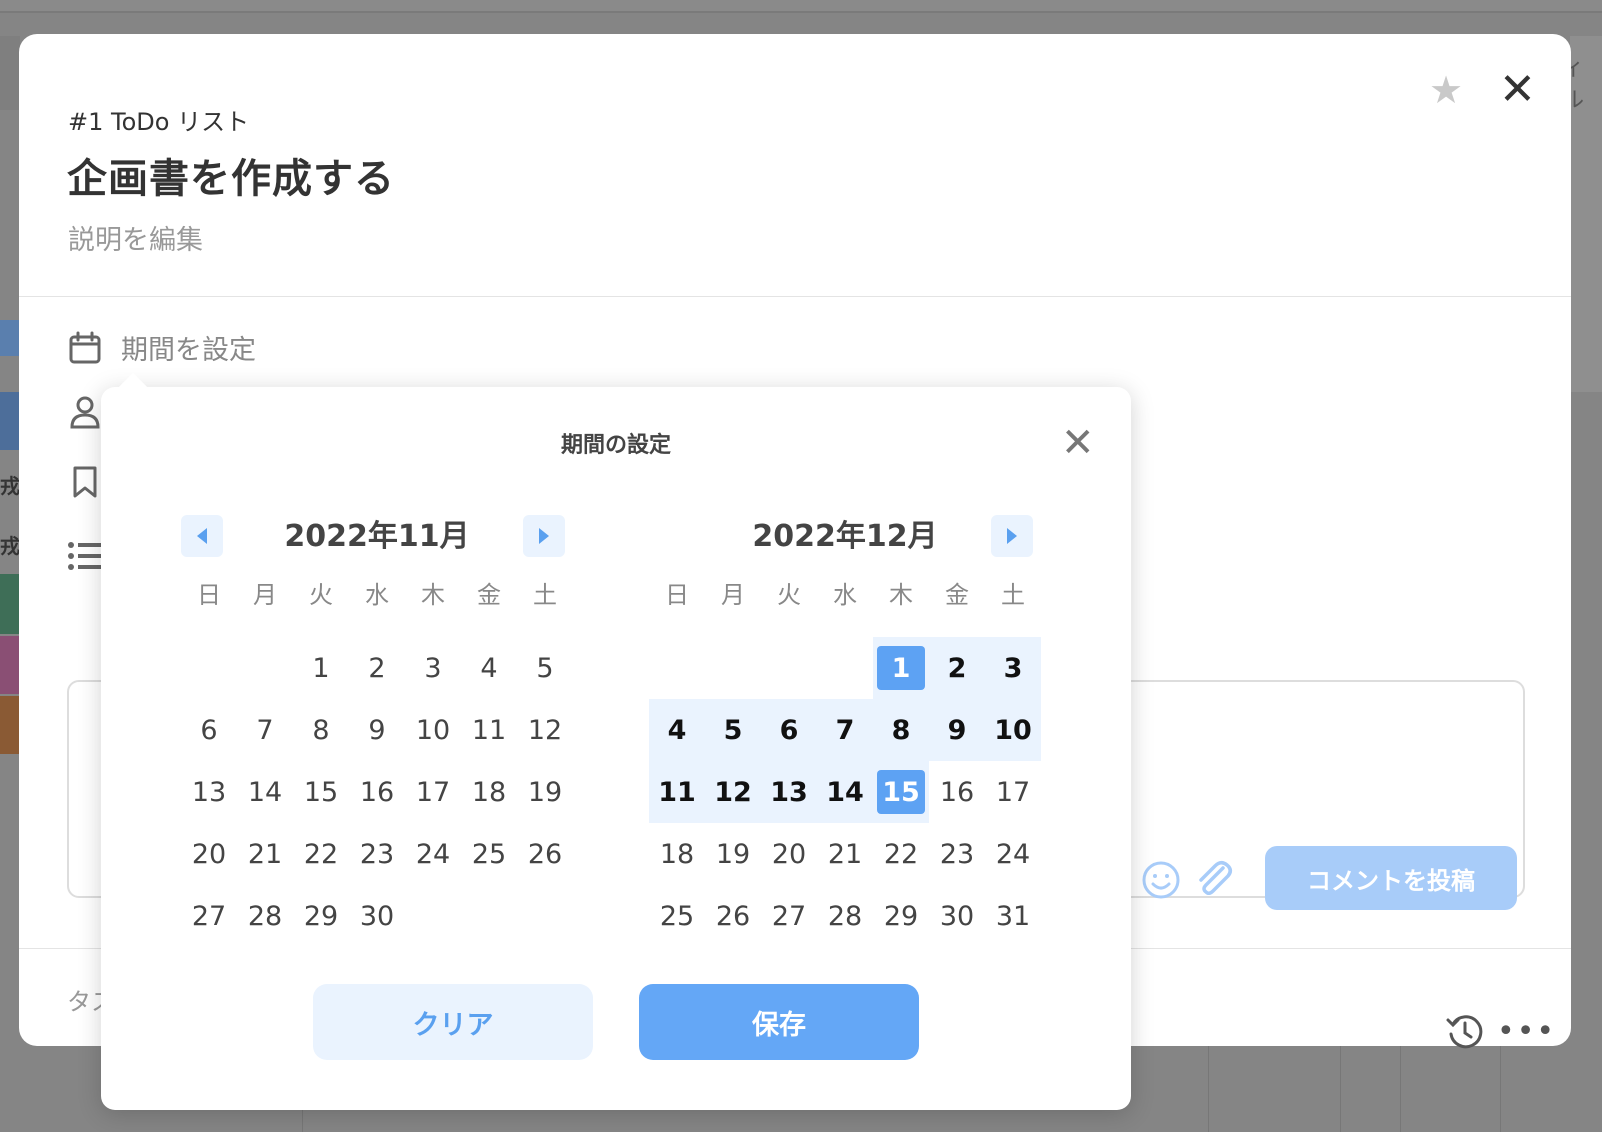  What do you see at coordinates (1446, 90) in the screenshot?
I see `star-icon: ★` at bounding box center [1446, 90].